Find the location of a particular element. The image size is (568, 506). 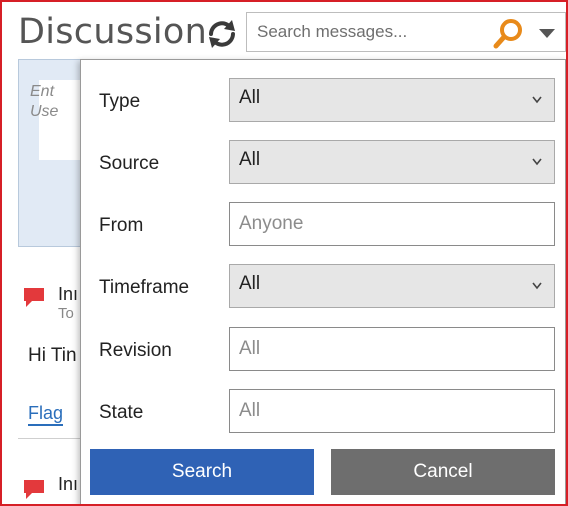

type-select: All is located at coordinates (392, 100).